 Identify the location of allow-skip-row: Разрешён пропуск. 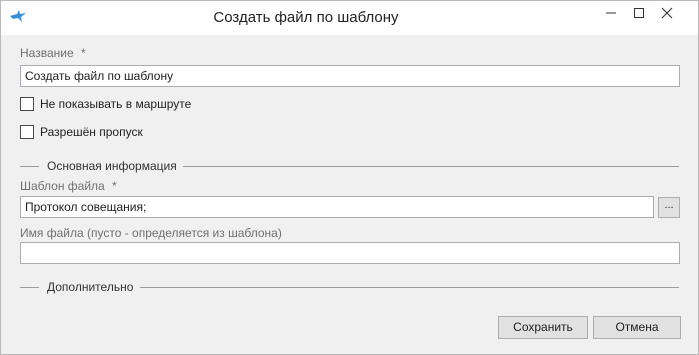
(81, 132).